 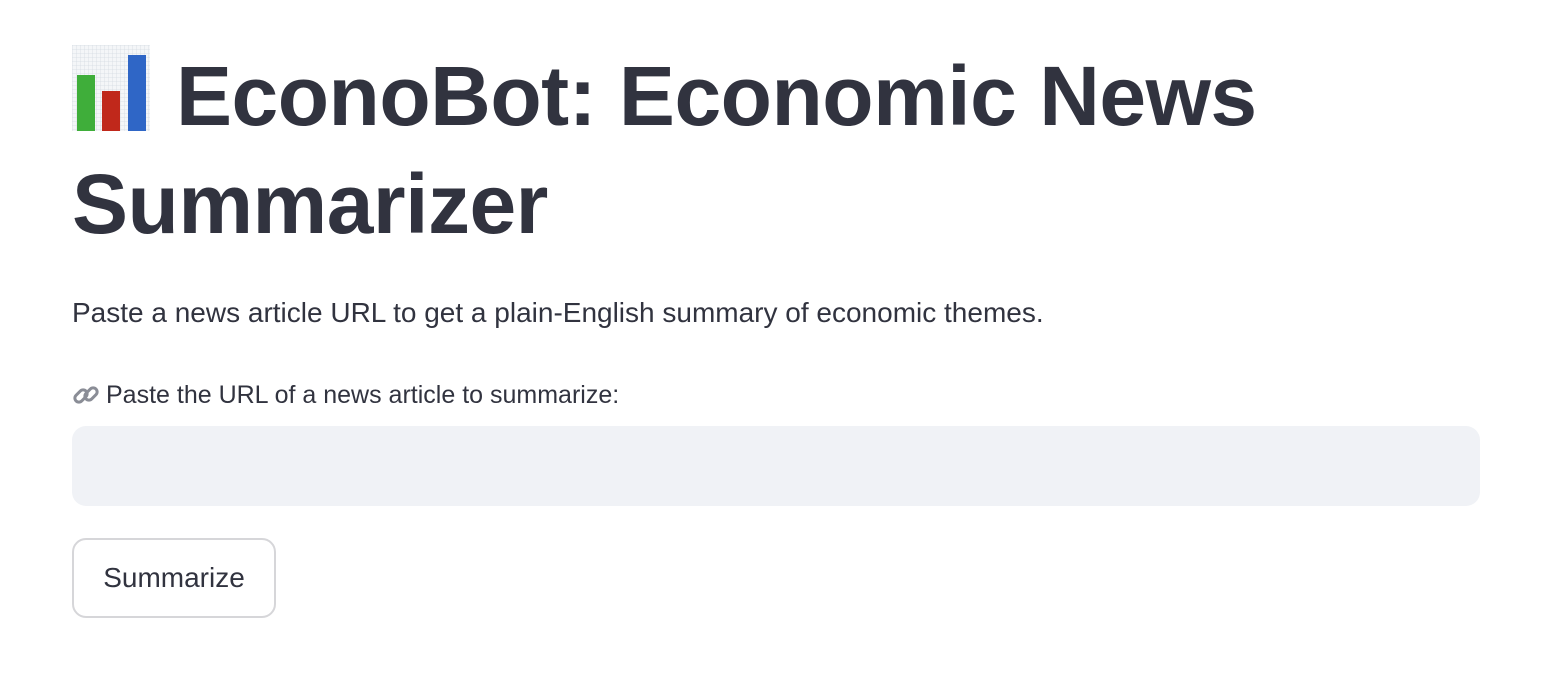 I want to click on link-icon, so click(x=86, y=395).